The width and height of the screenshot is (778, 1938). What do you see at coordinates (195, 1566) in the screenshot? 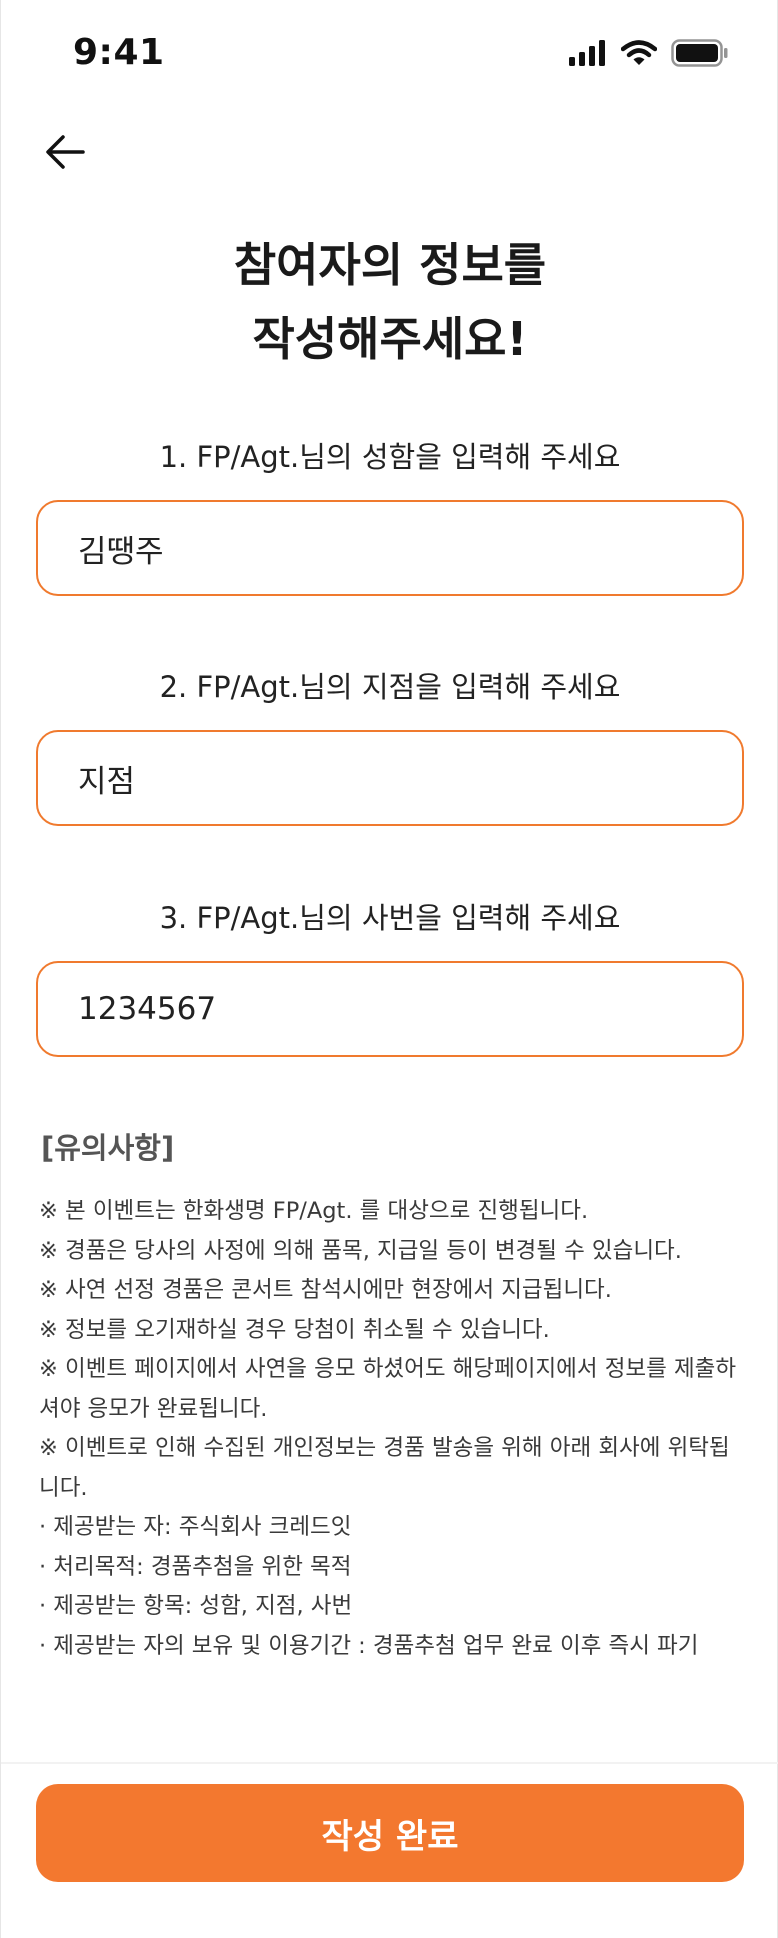
I see `notice-item: · 처리목적: 경품추첨을 위한 목적` at bounding box center [195, 1566].